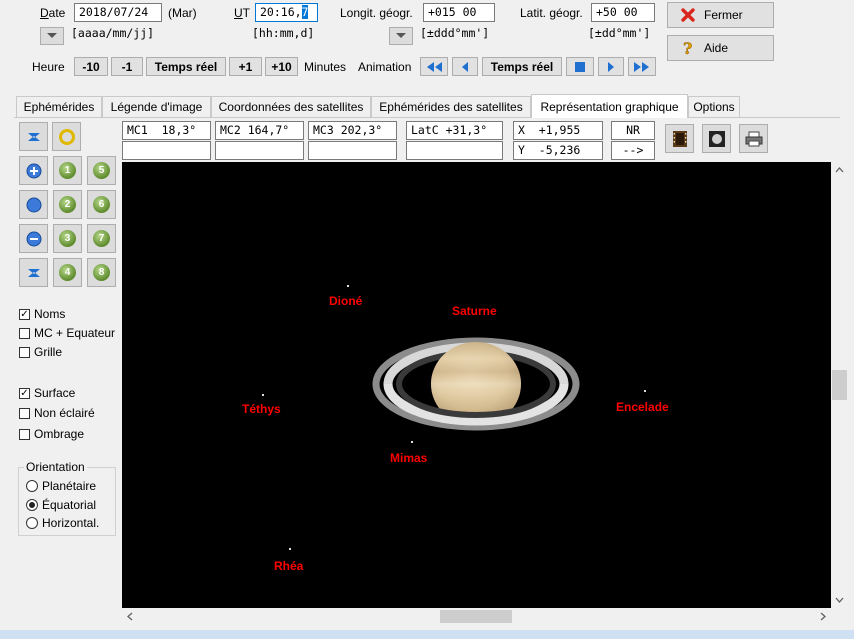 The image size is (854, 639). Describe the element at coordinates (427, 634) in the screenshot. I see `window-bottom-edge` at that location.